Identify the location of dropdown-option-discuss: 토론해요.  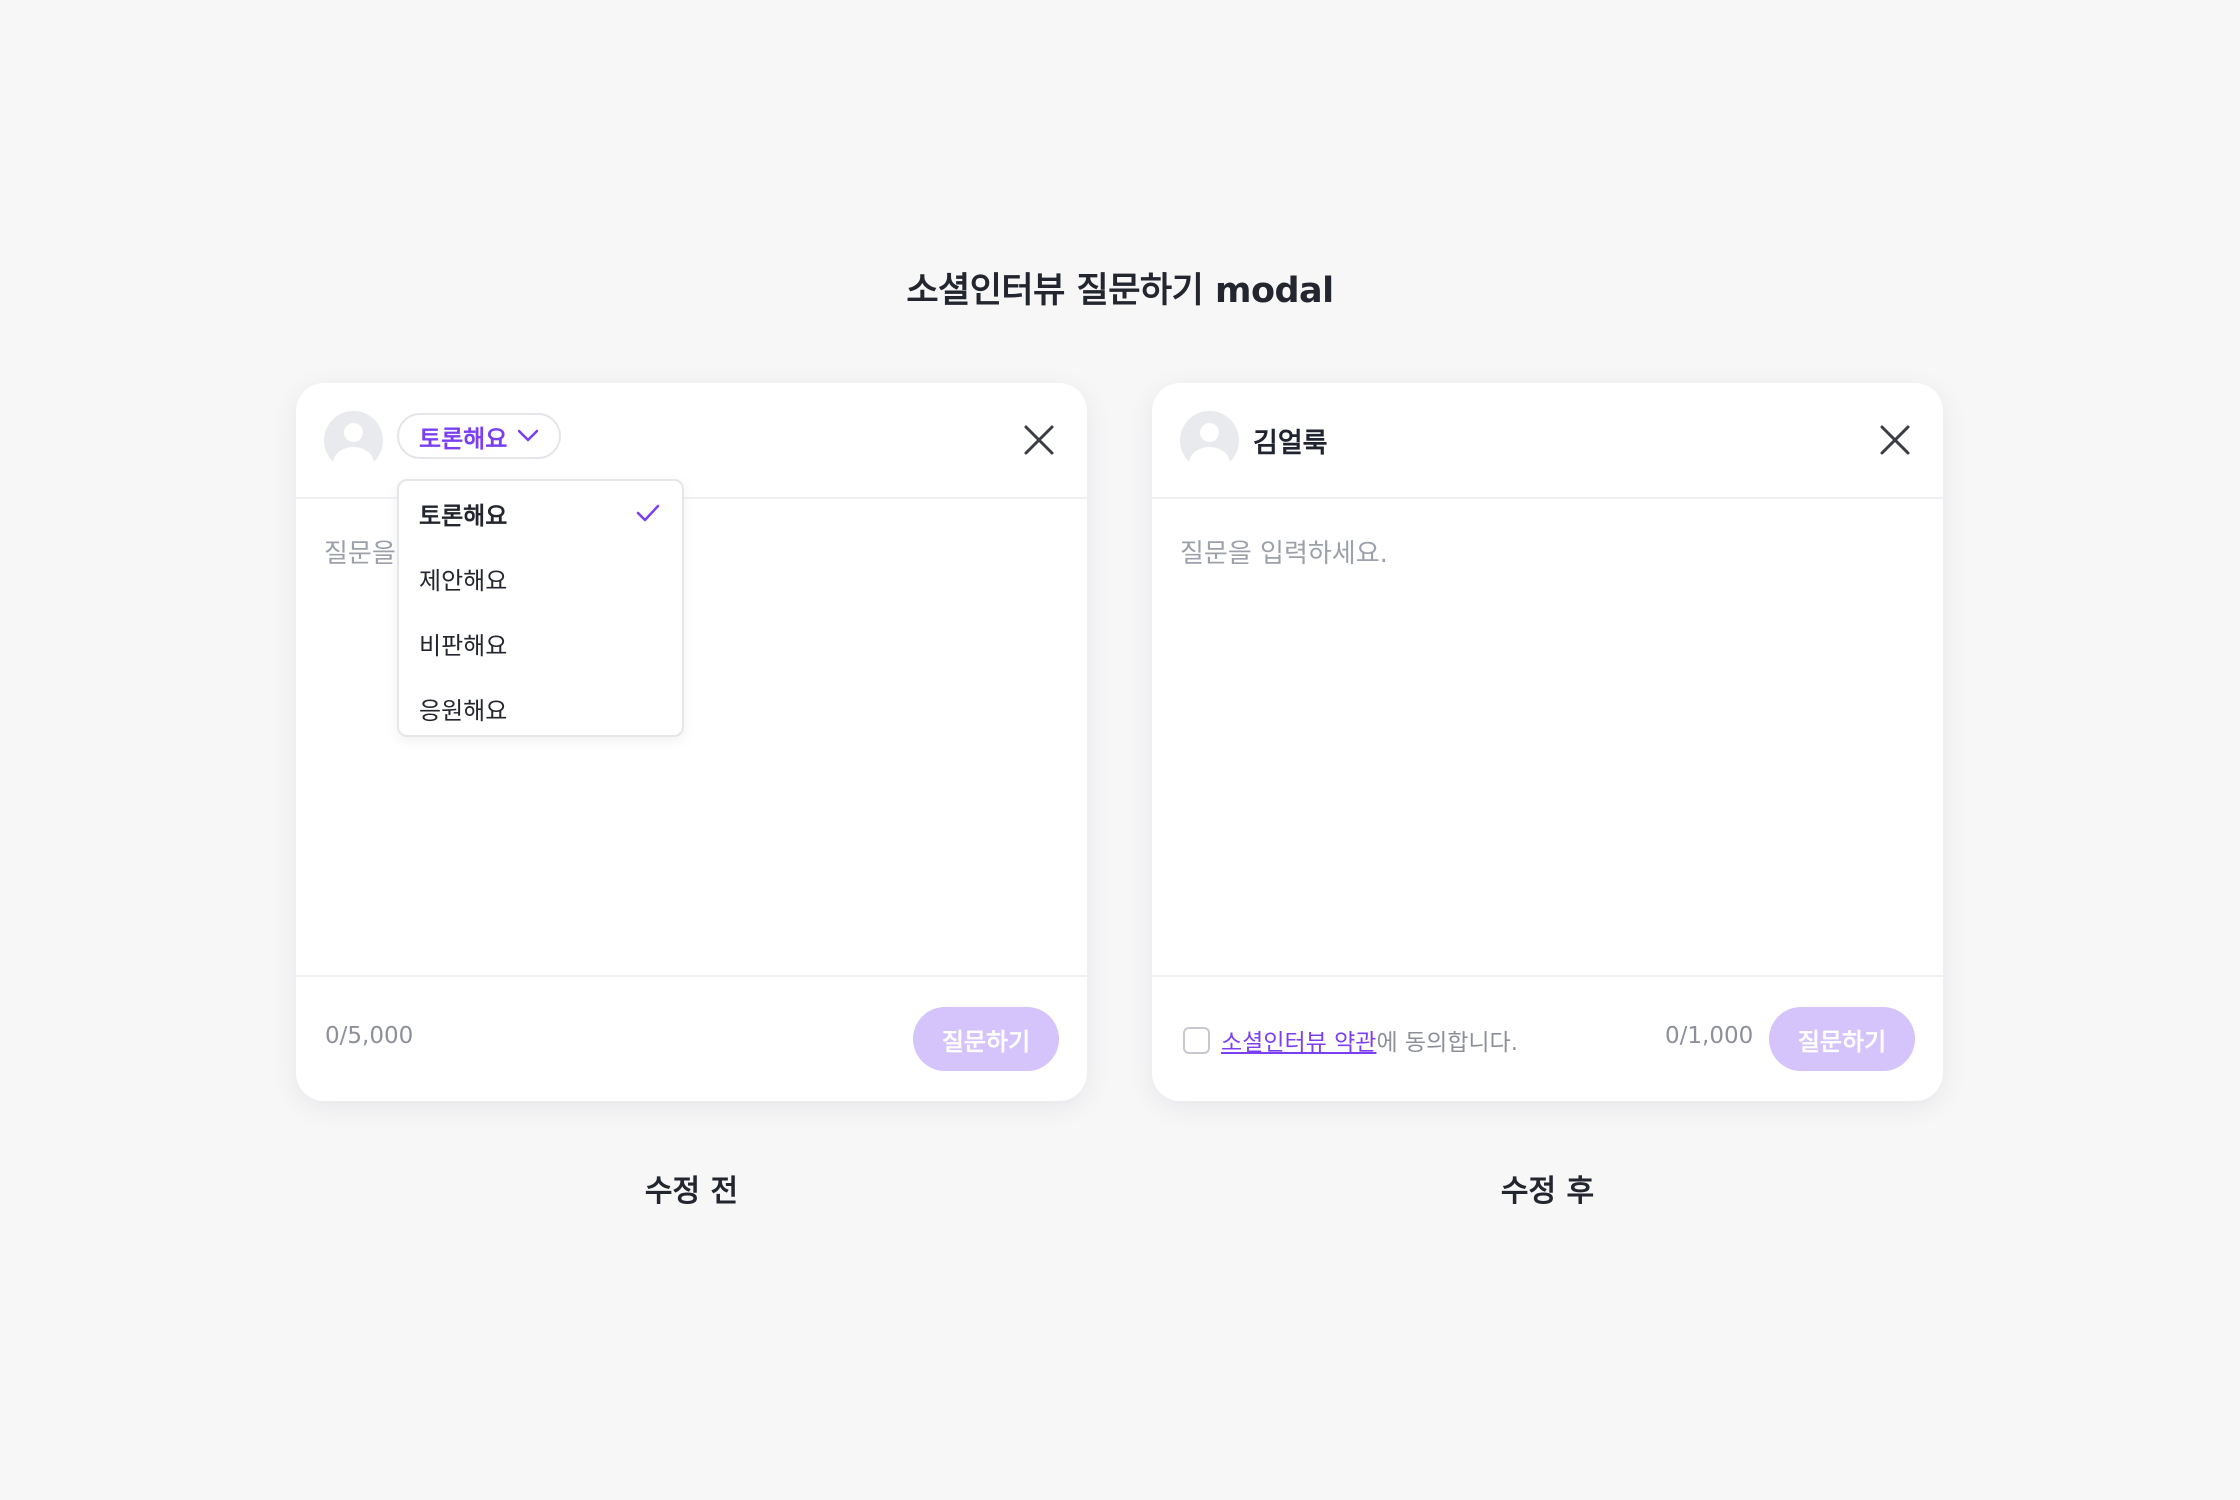
(540, 513).